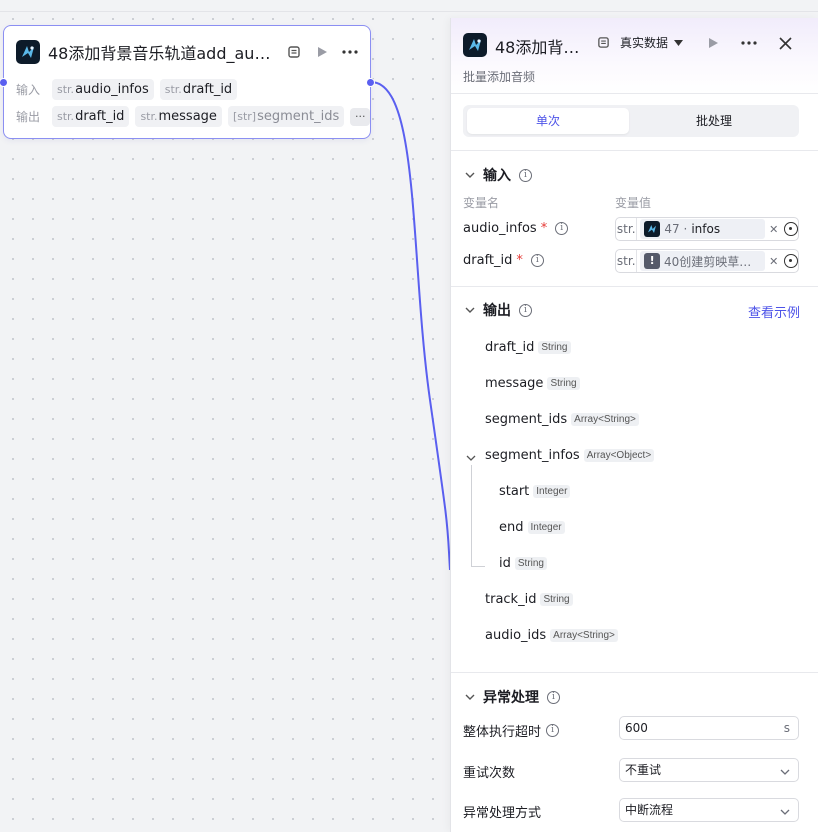 The image size is (818, 832). I want to click on output-name: segment_ids, so click(526, 419).